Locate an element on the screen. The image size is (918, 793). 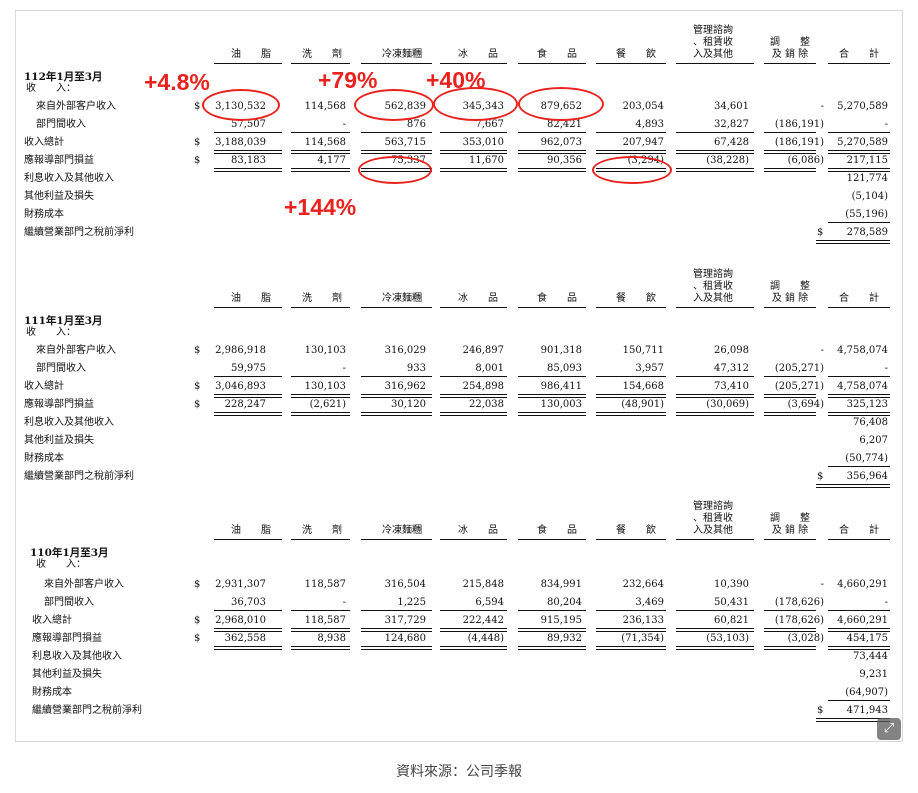
table-cell: 82,421 is located at coordinates (564, 124).